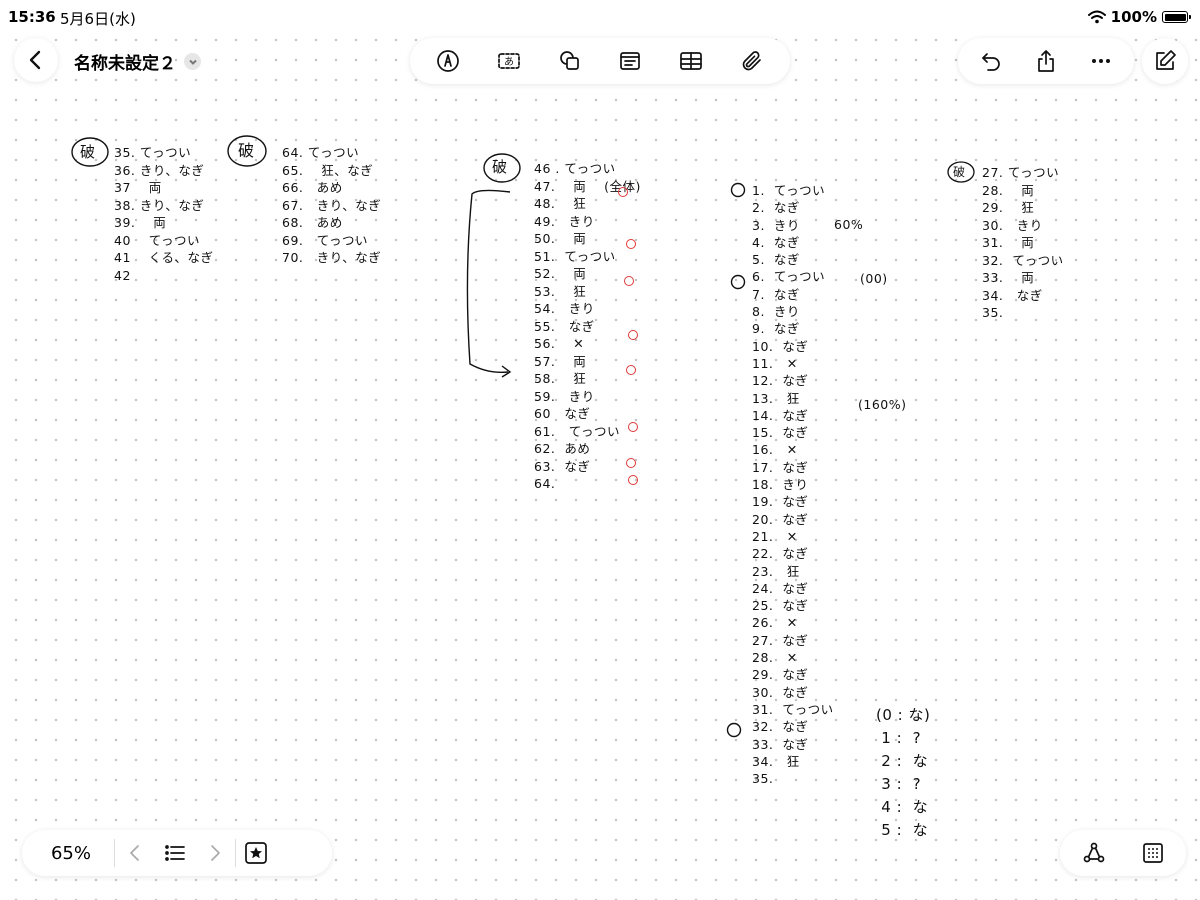 This screenshot has width=1200, height=900. I want to click on new-note-button, so click(1165, 61).